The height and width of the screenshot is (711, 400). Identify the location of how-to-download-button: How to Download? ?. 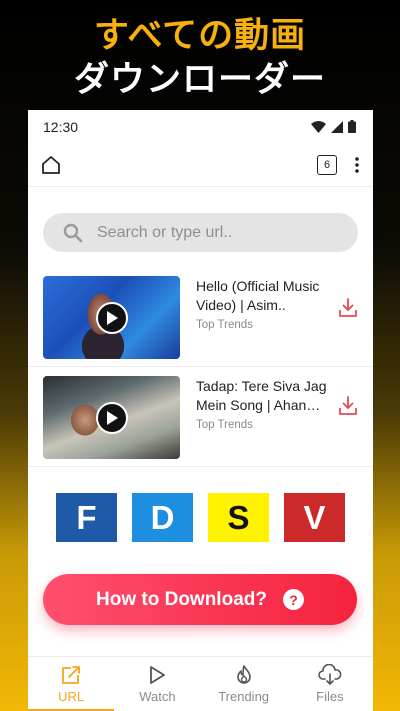
(200, 599).